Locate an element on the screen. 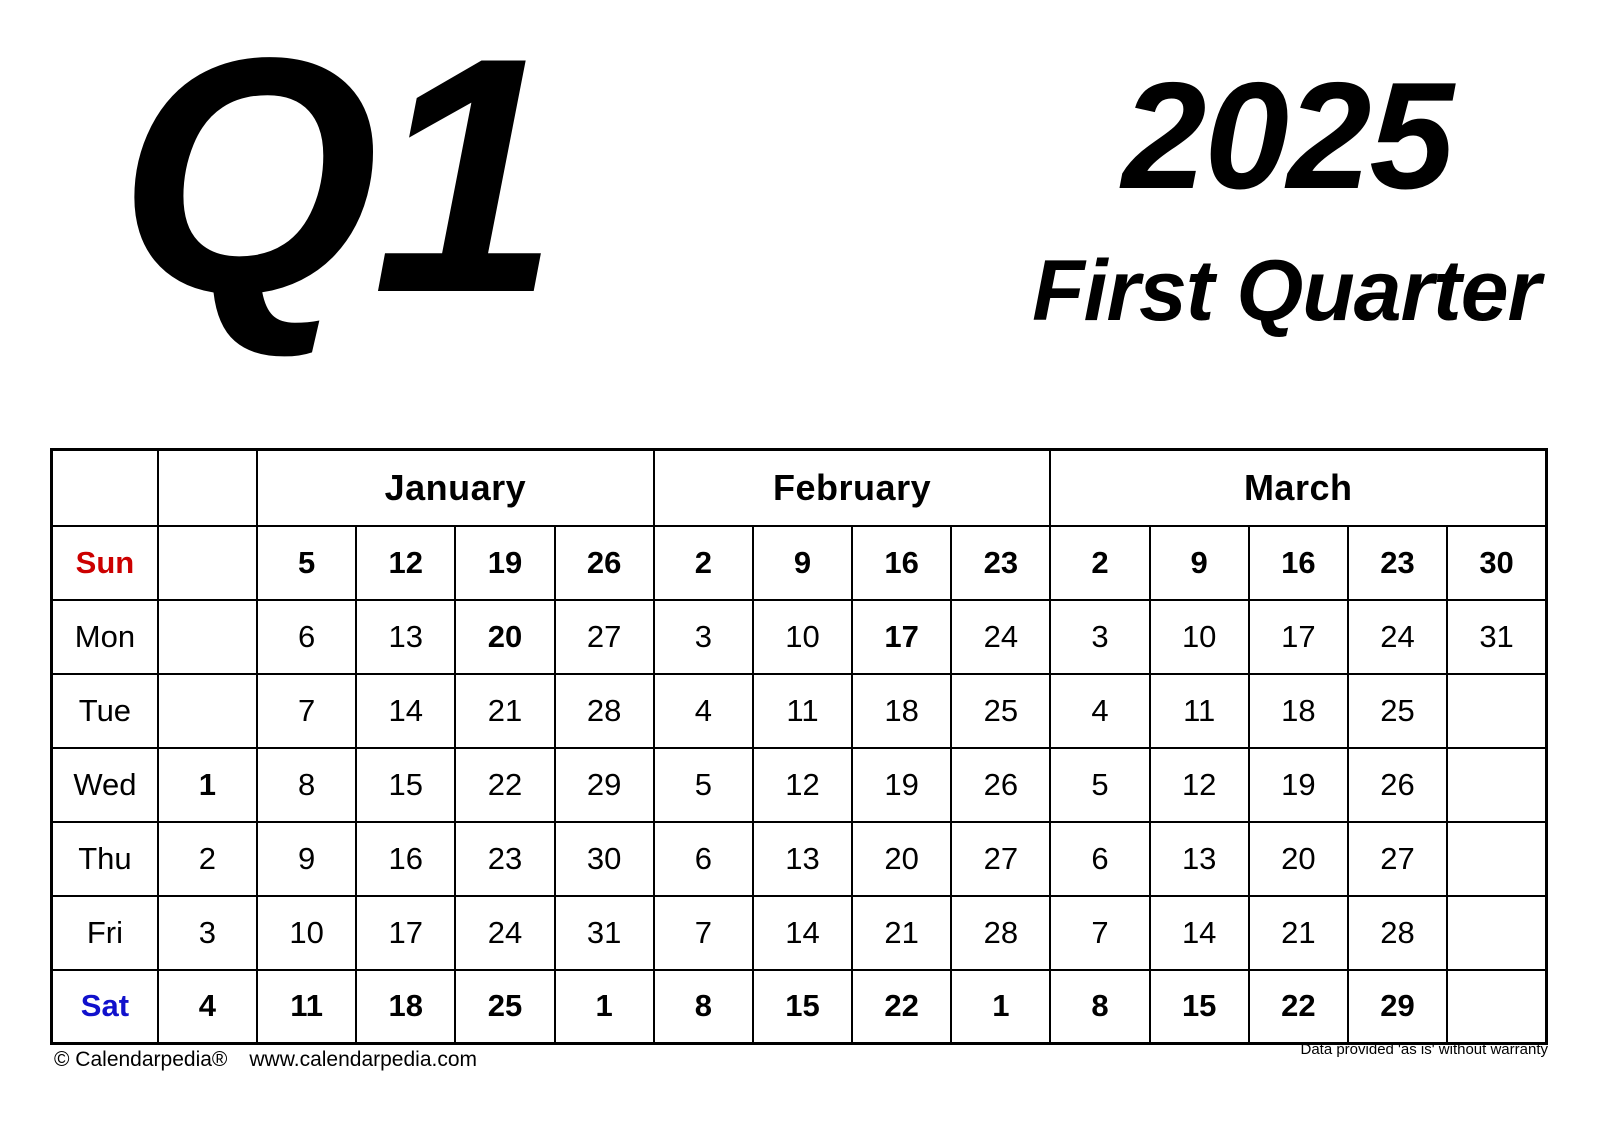 Image resolution: width=1600 pixels, height=1128 pixels. footer-attribution: © Calendarpedia® www.calendarpedia.com is located at coordinates (265, 1060).